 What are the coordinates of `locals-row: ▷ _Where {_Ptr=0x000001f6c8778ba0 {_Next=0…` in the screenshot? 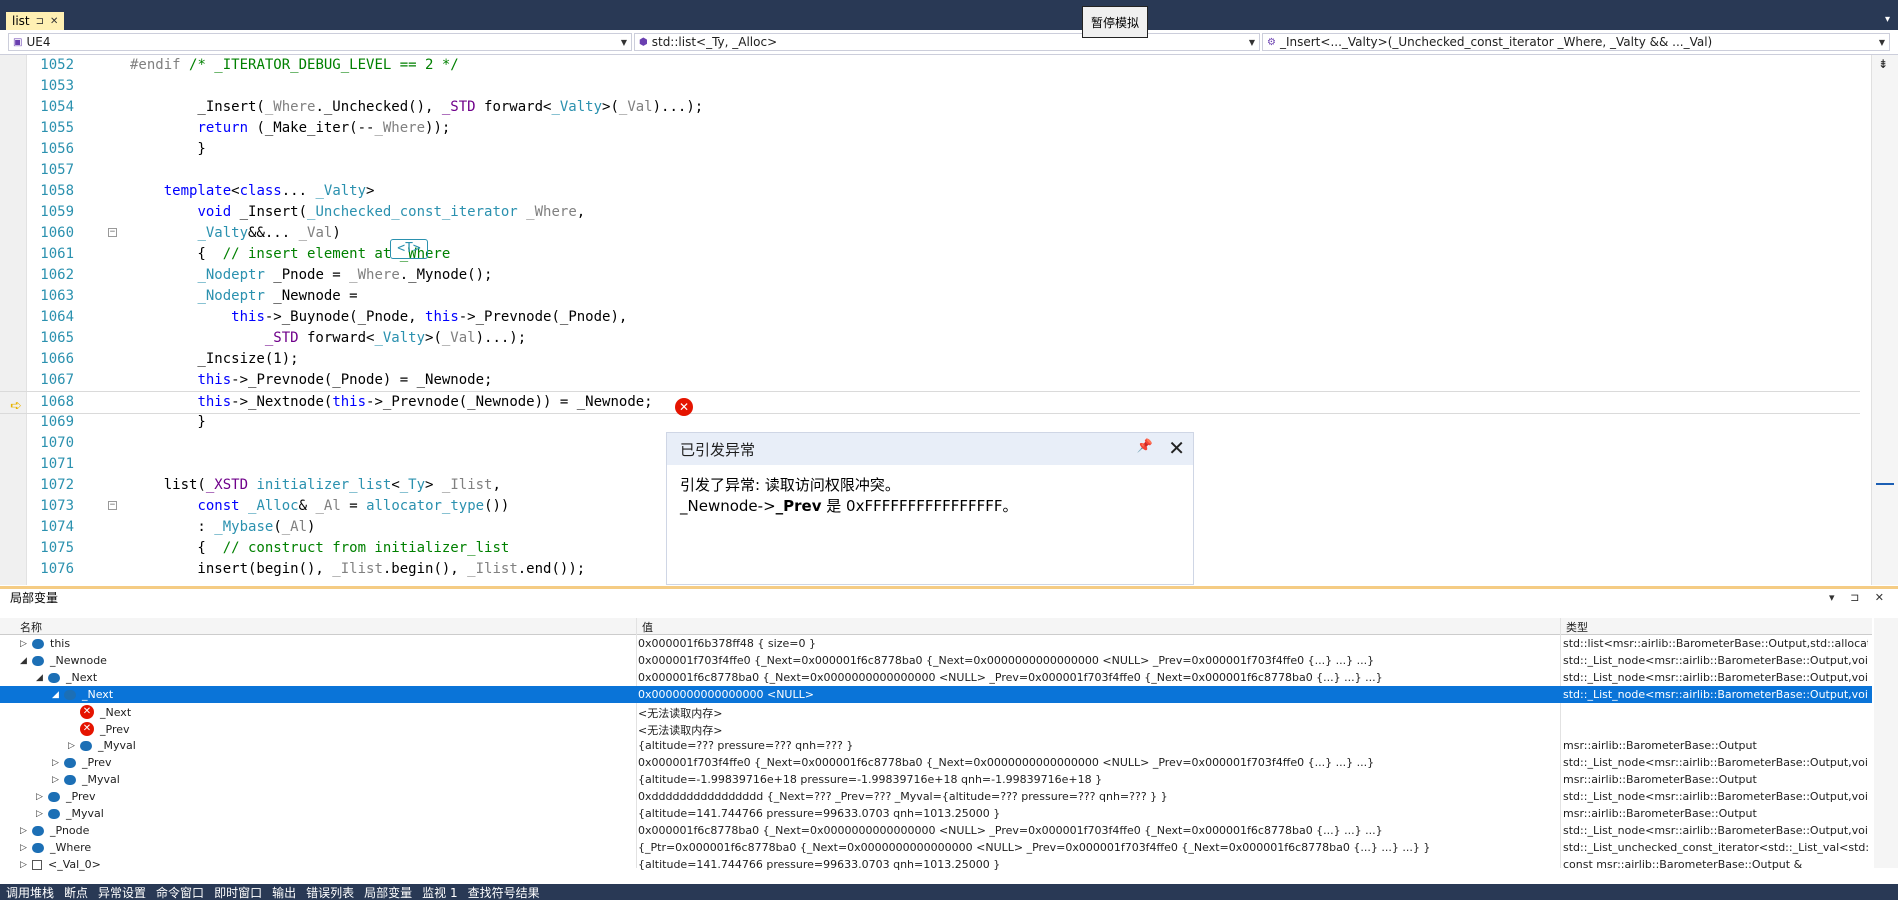 It's located at (936, 847).